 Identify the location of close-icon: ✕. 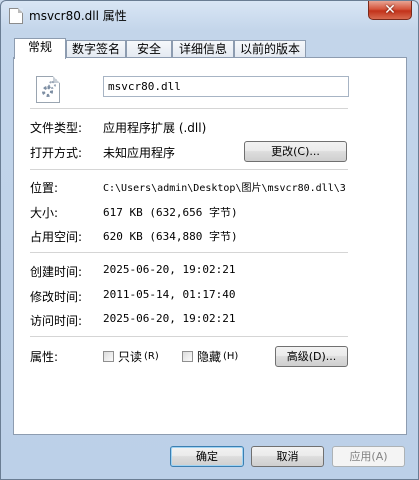
(390, 10).